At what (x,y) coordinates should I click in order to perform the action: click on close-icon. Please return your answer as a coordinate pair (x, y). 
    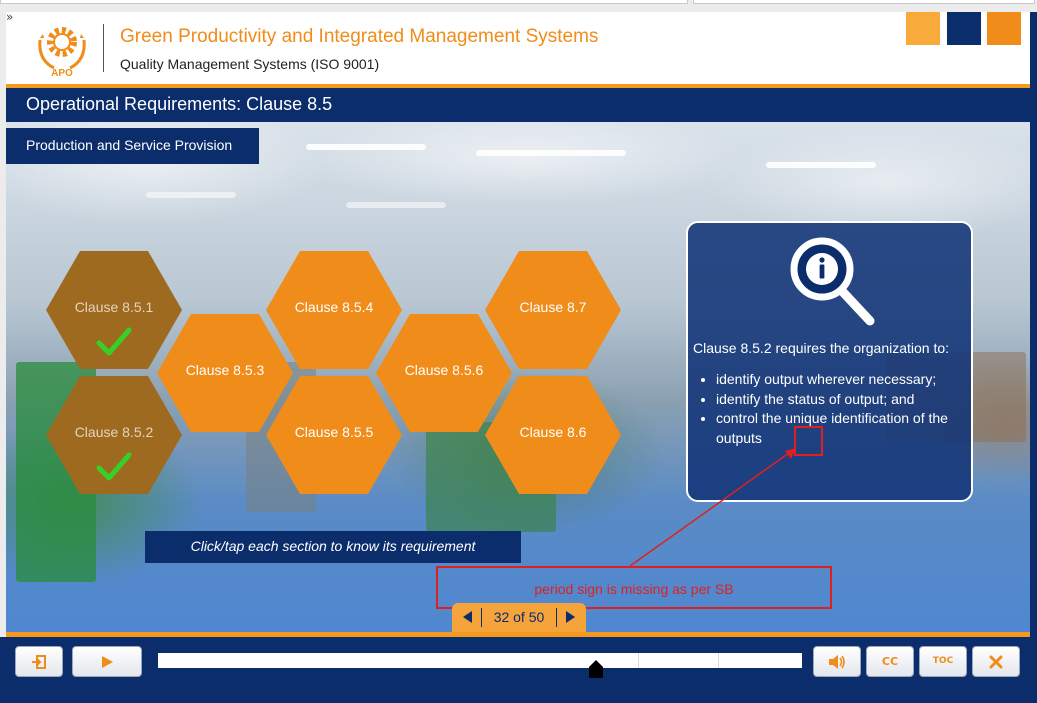
    Looking at the image, I should click on (996, 661).